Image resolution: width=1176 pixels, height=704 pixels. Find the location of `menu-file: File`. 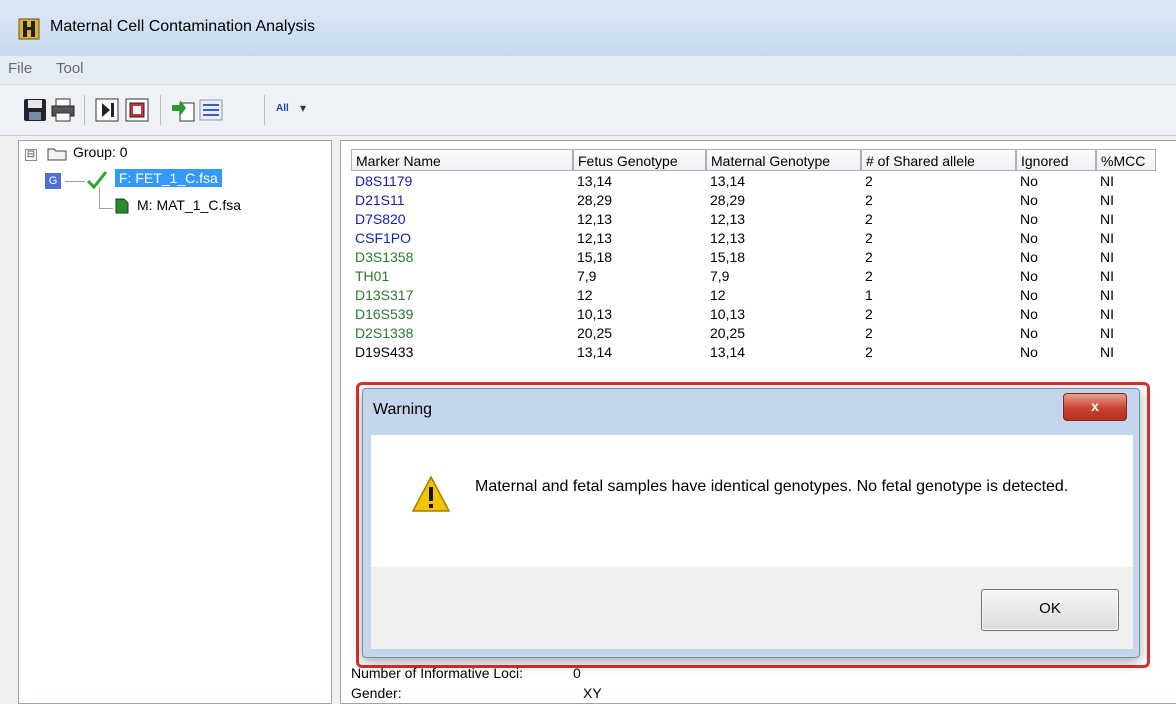

menu-file: File is located at coordinates (20, 68).